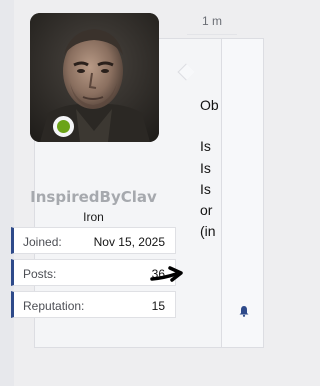 This screenshot has height=386, width=320. What do you see at coordinates (212, 21) in the screenshot?
I see `message-timestamp: 1 m` at bounding box center [212, 21].